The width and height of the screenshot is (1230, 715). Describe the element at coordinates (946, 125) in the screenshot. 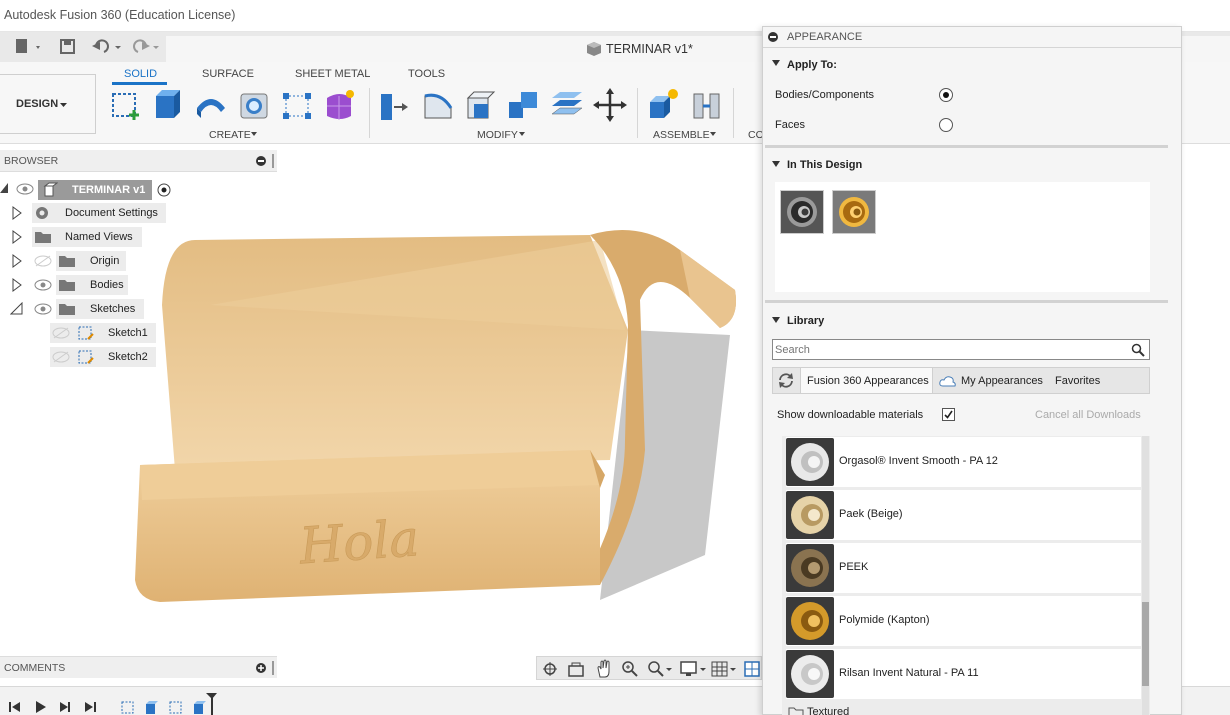

I see `faces-radio` at that location.